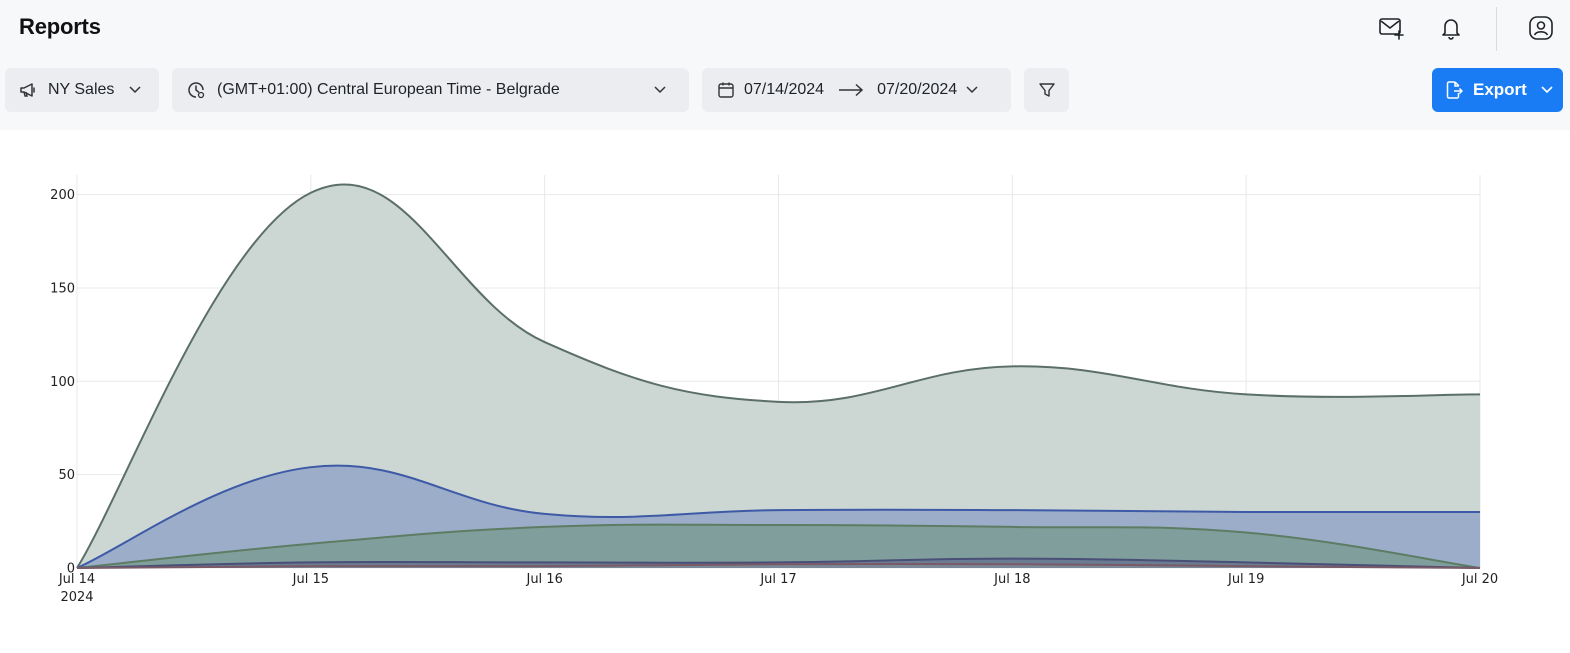 The image size is (1570, 653). What do you see at coordinates (66, 475) in the screenshot?
I see `y-tick-label: 50` at bounding box center [66, 475].